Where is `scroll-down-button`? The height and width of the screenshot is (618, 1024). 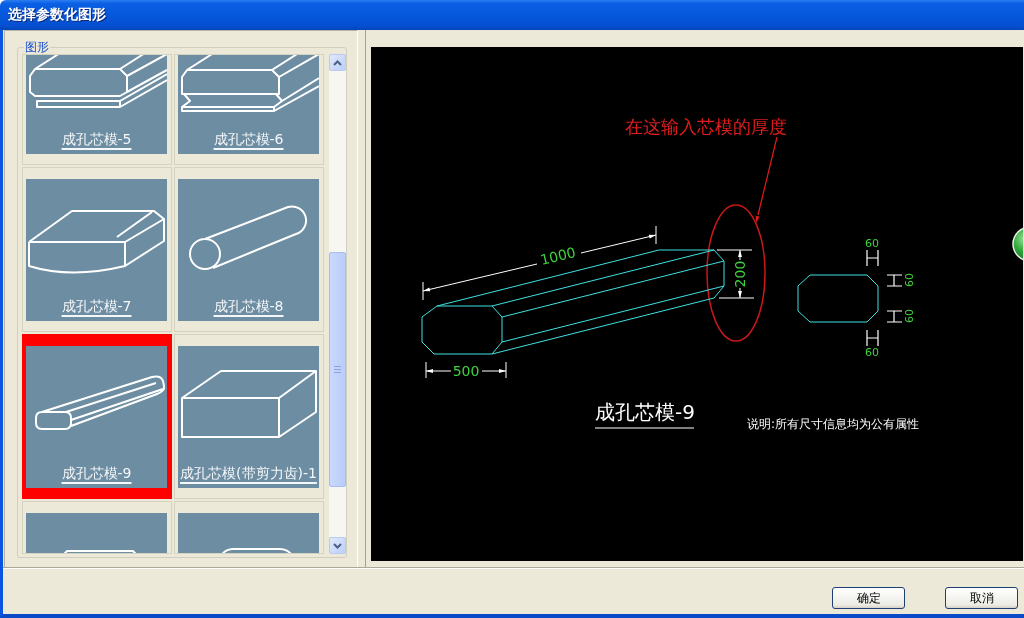 scroll-down-button is located at coordinates (337, 545).